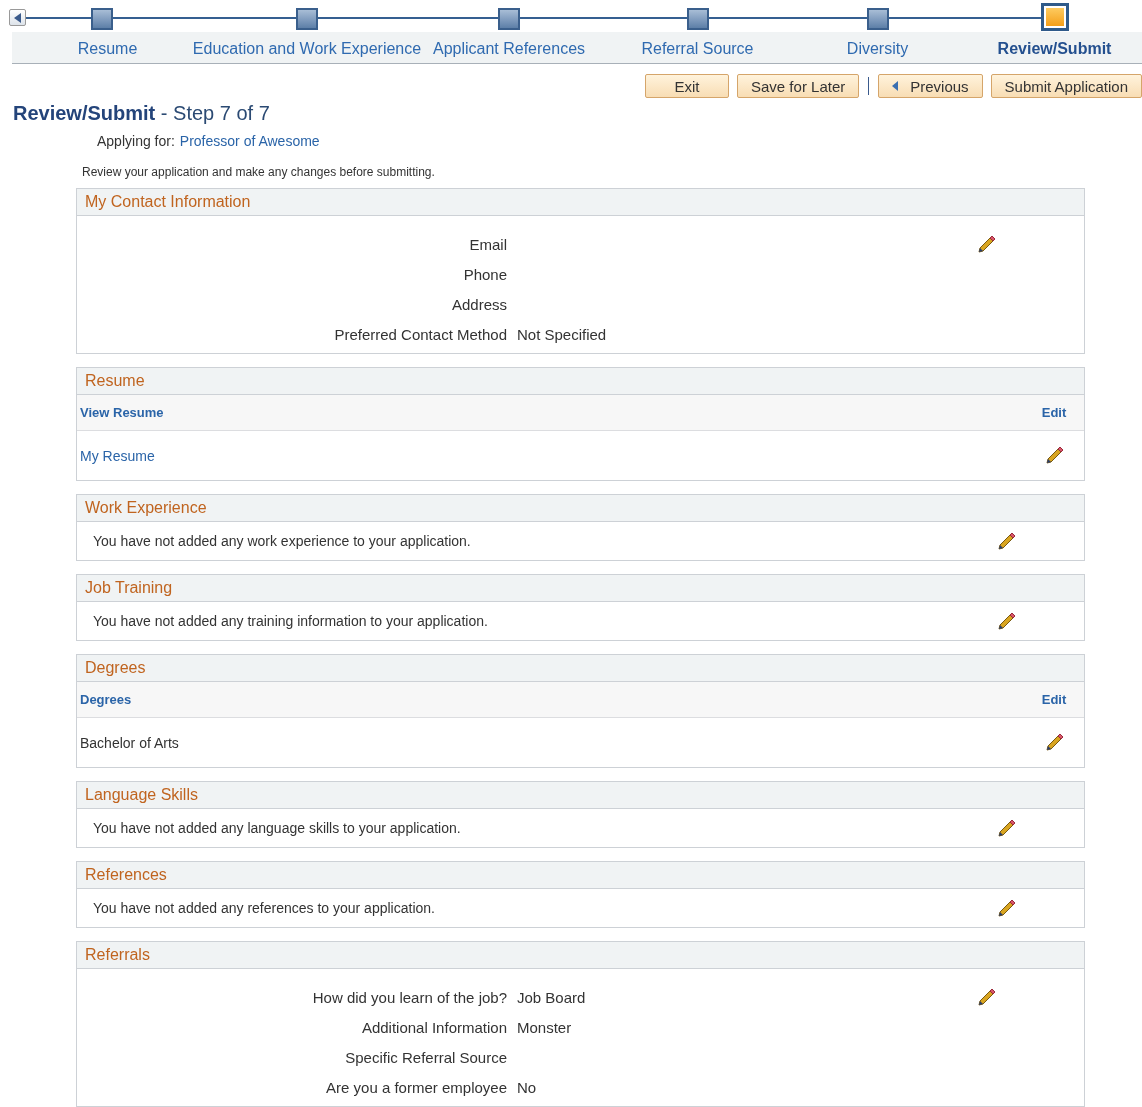  What do you see at coordinates (168, 202) in the screenshot?
I see `section-title: My Contact Information` at bounding box center [168, 202].